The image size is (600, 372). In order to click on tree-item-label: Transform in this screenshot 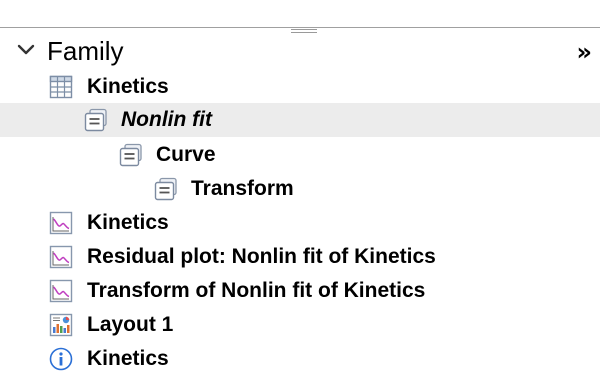, I will do `click(242, 188)`.